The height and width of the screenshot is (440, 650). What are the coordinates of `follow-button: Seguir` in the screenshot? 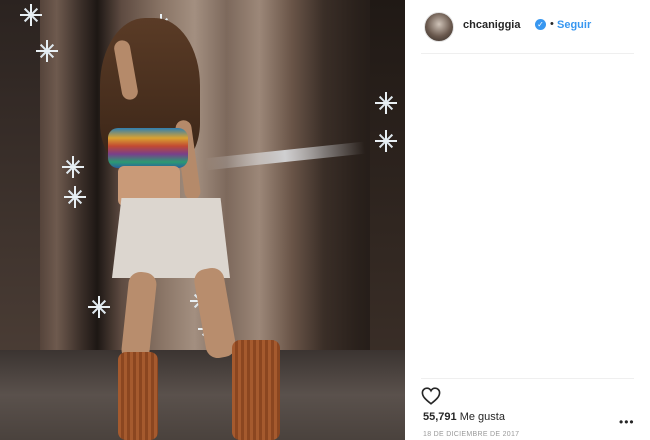 It's located at (574, 25).